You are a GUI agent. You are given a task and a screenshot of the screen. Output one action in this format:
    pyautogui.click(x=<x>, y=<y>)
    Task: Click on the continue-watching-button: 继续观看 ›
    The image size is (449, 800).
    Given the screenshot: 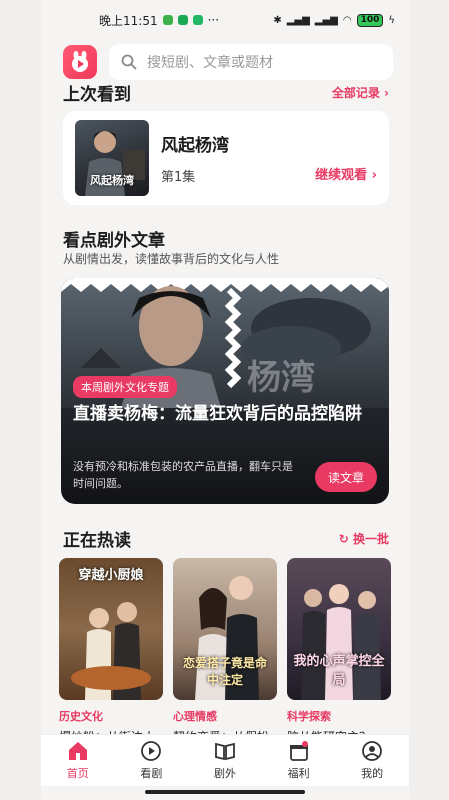 What is the action you would take?
    pyautogui.click(x=346, y=173)
    